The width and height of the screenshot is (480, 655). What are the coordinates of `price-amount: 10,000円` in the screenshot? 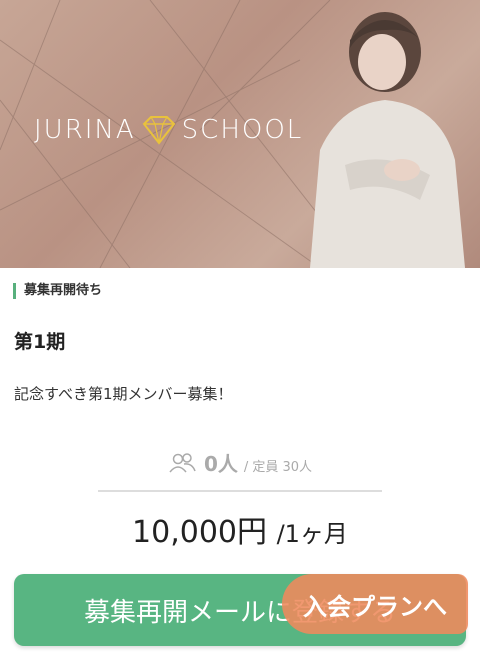 It's located at (200, 532).